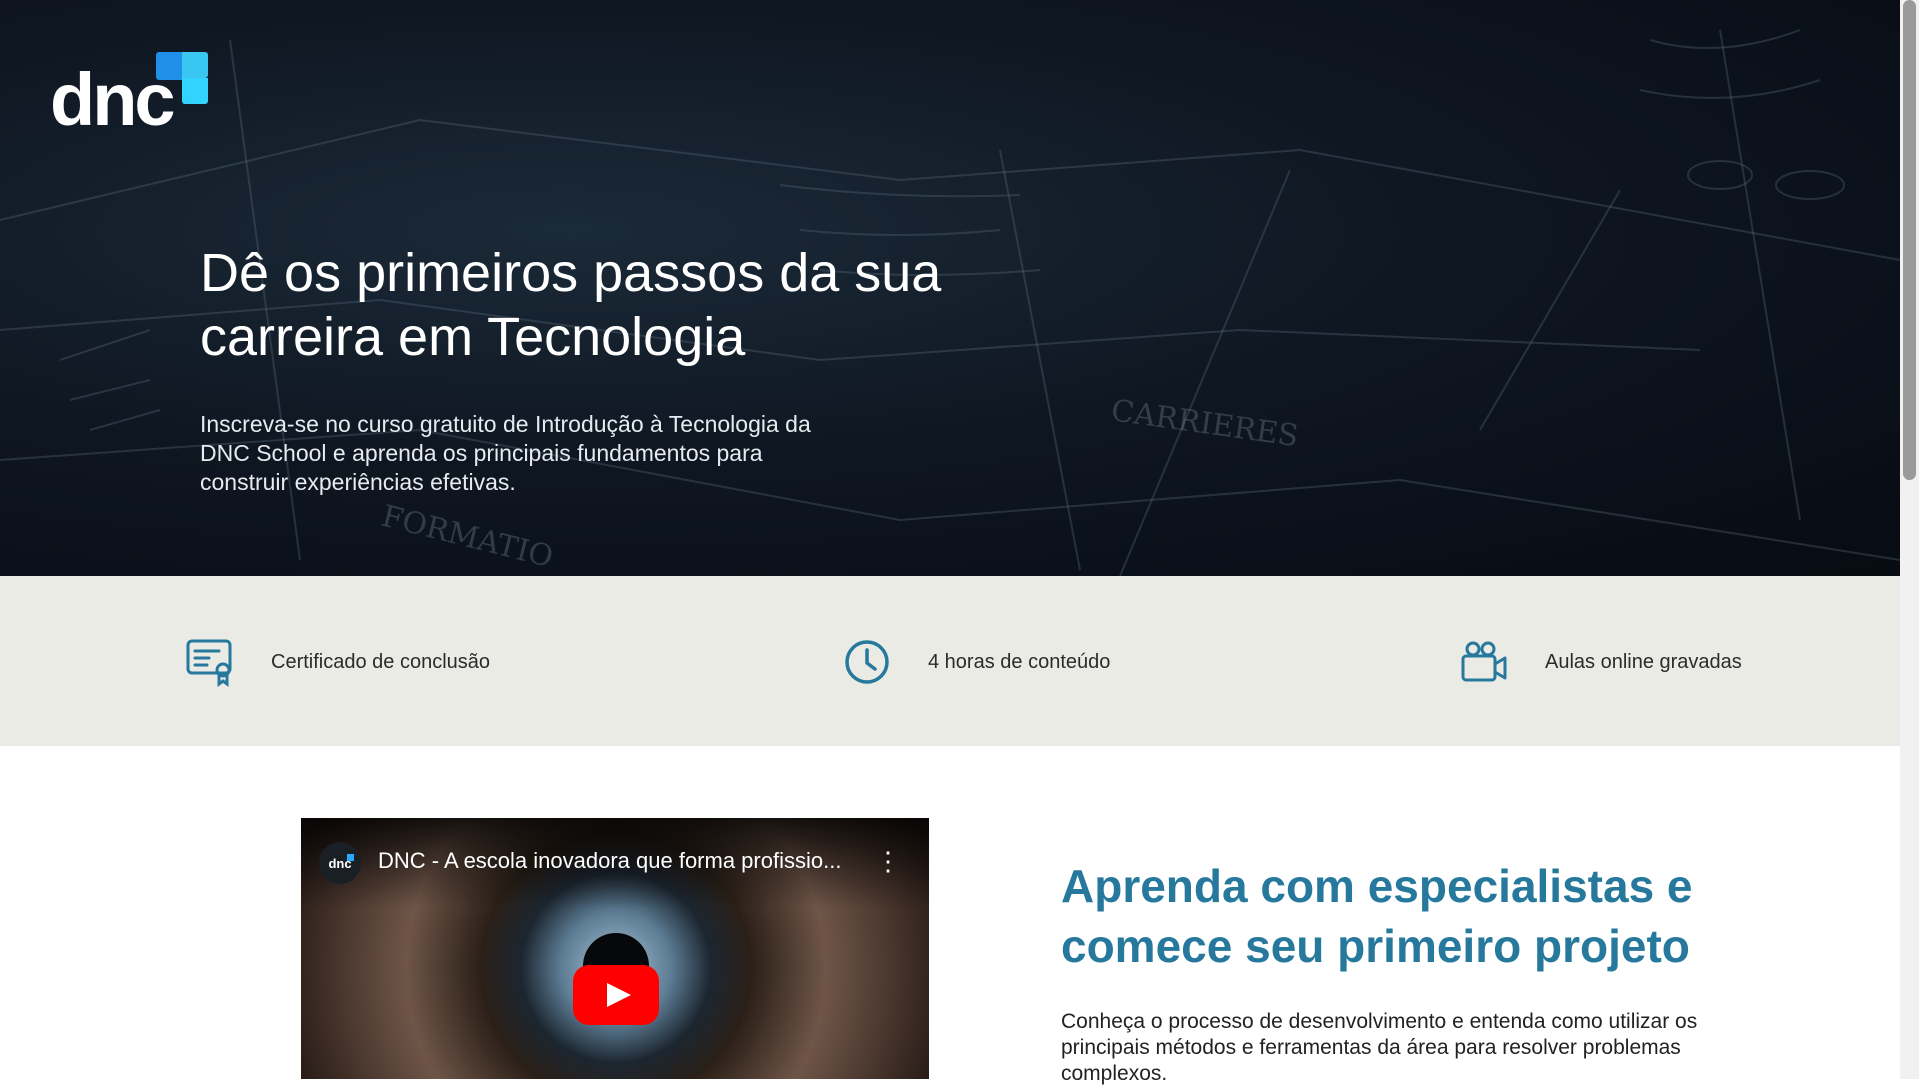 Image resolution: width=1919 pixels, height=1087 pixels. I want to click on feature-duration: 4 horas de conteúdo, so click(976, 662).